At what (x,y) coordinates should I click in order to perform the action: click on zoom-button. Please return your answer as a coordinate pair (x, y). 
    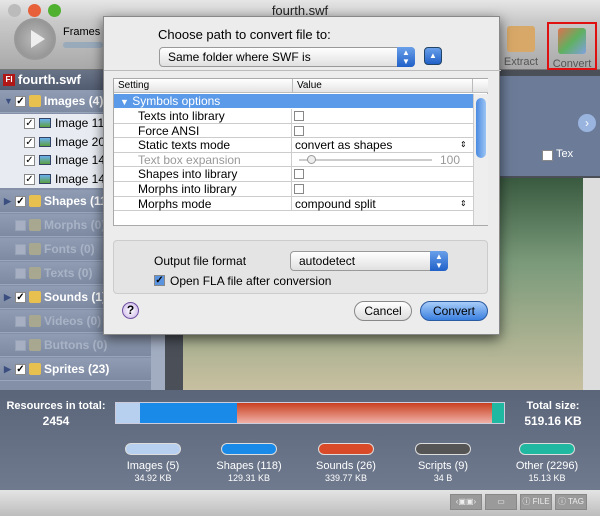
    Looking at the image, I should click on (54, 10).